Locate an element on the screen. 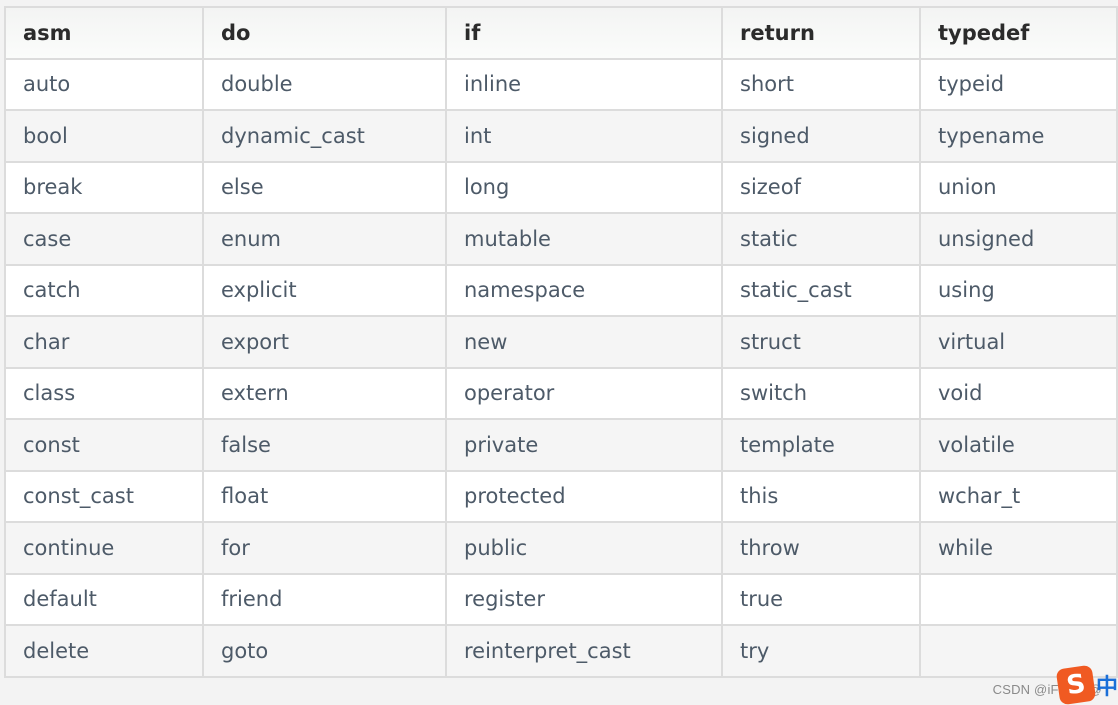 The height and width of the screenshot is (705, 1118). keyword-cell: break is located at coordinates (104, 187).